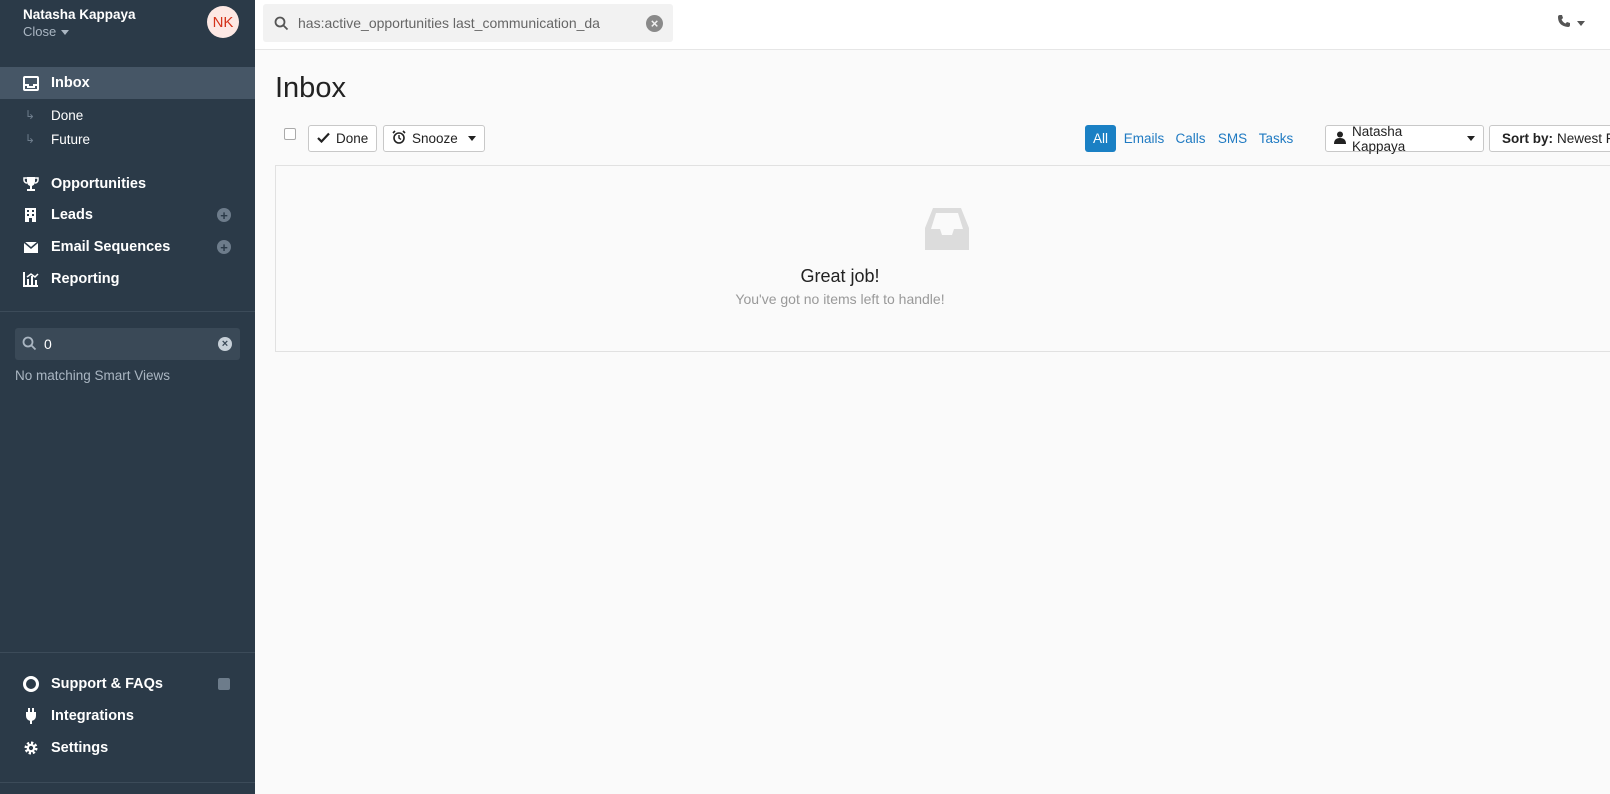 The height and width of the screenshot is (794, 1610). What do you see at coordinates (93, 375) in the screenshot?
I see `no-match-text: No matching Smart Views` at bounding box center [93, 375].